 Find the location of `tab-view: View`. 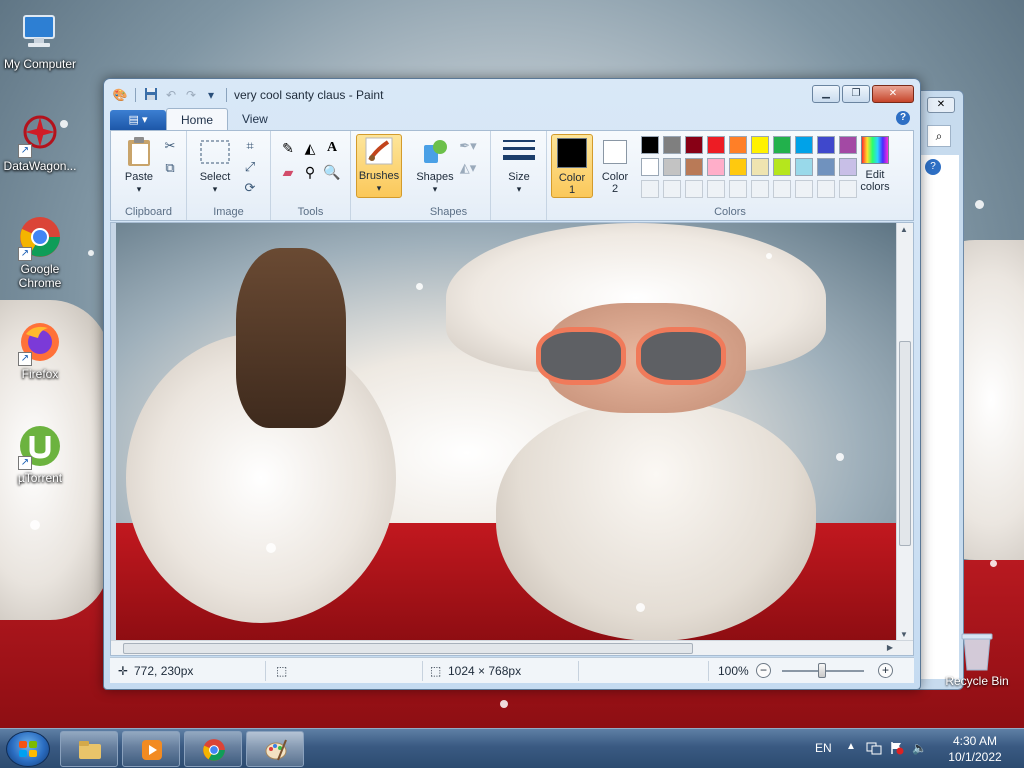

tab-view: View is located at coordinates (255, 119).